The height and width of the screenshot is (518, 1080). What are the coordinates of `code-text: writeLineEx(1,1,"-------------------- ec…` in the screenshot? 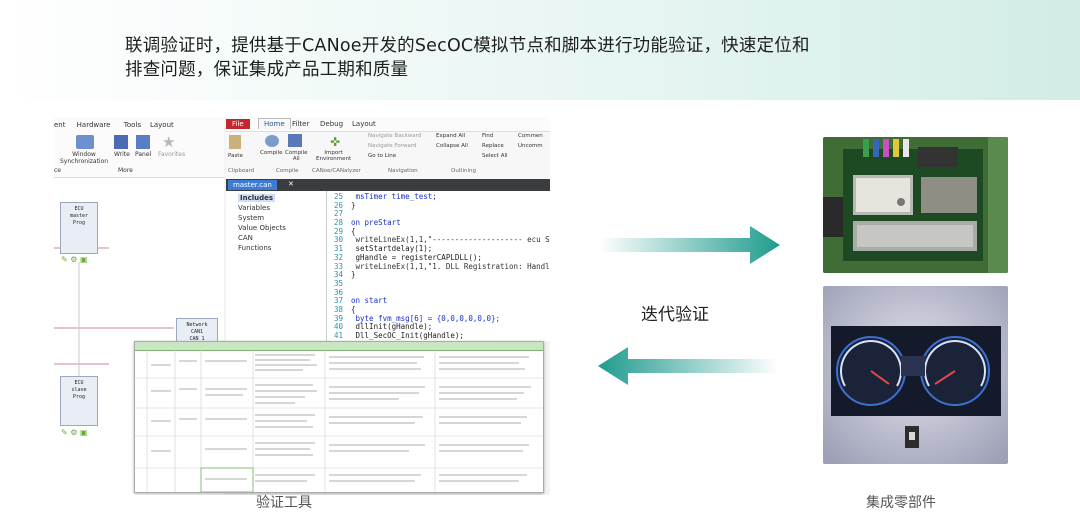 It's located at (451, 240).